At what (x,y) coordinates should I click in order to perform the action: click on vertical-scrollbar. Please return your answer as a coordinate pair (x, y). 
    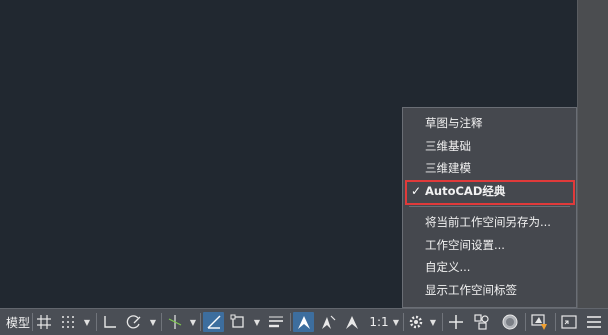
    Looking at the image, I should click on (592, 154).